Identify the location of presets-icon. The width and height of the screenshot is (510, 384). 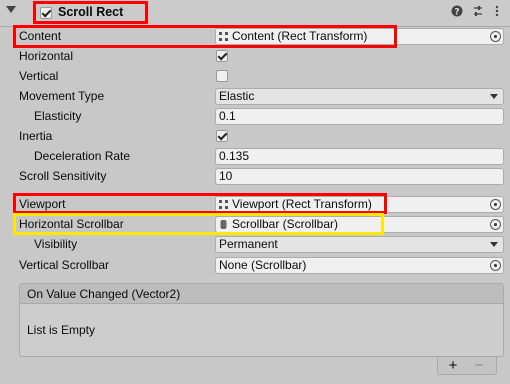
(478, 12).